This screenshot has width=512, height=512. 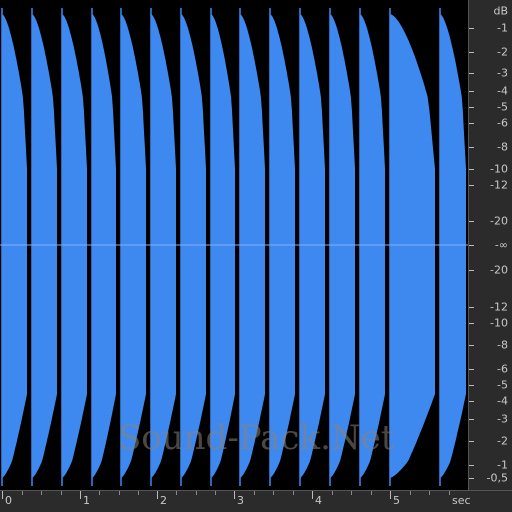 What do you see at coordinates (163, 500) in the screenshot?
I see `time-label: 2` at bounding box center [163, 500].